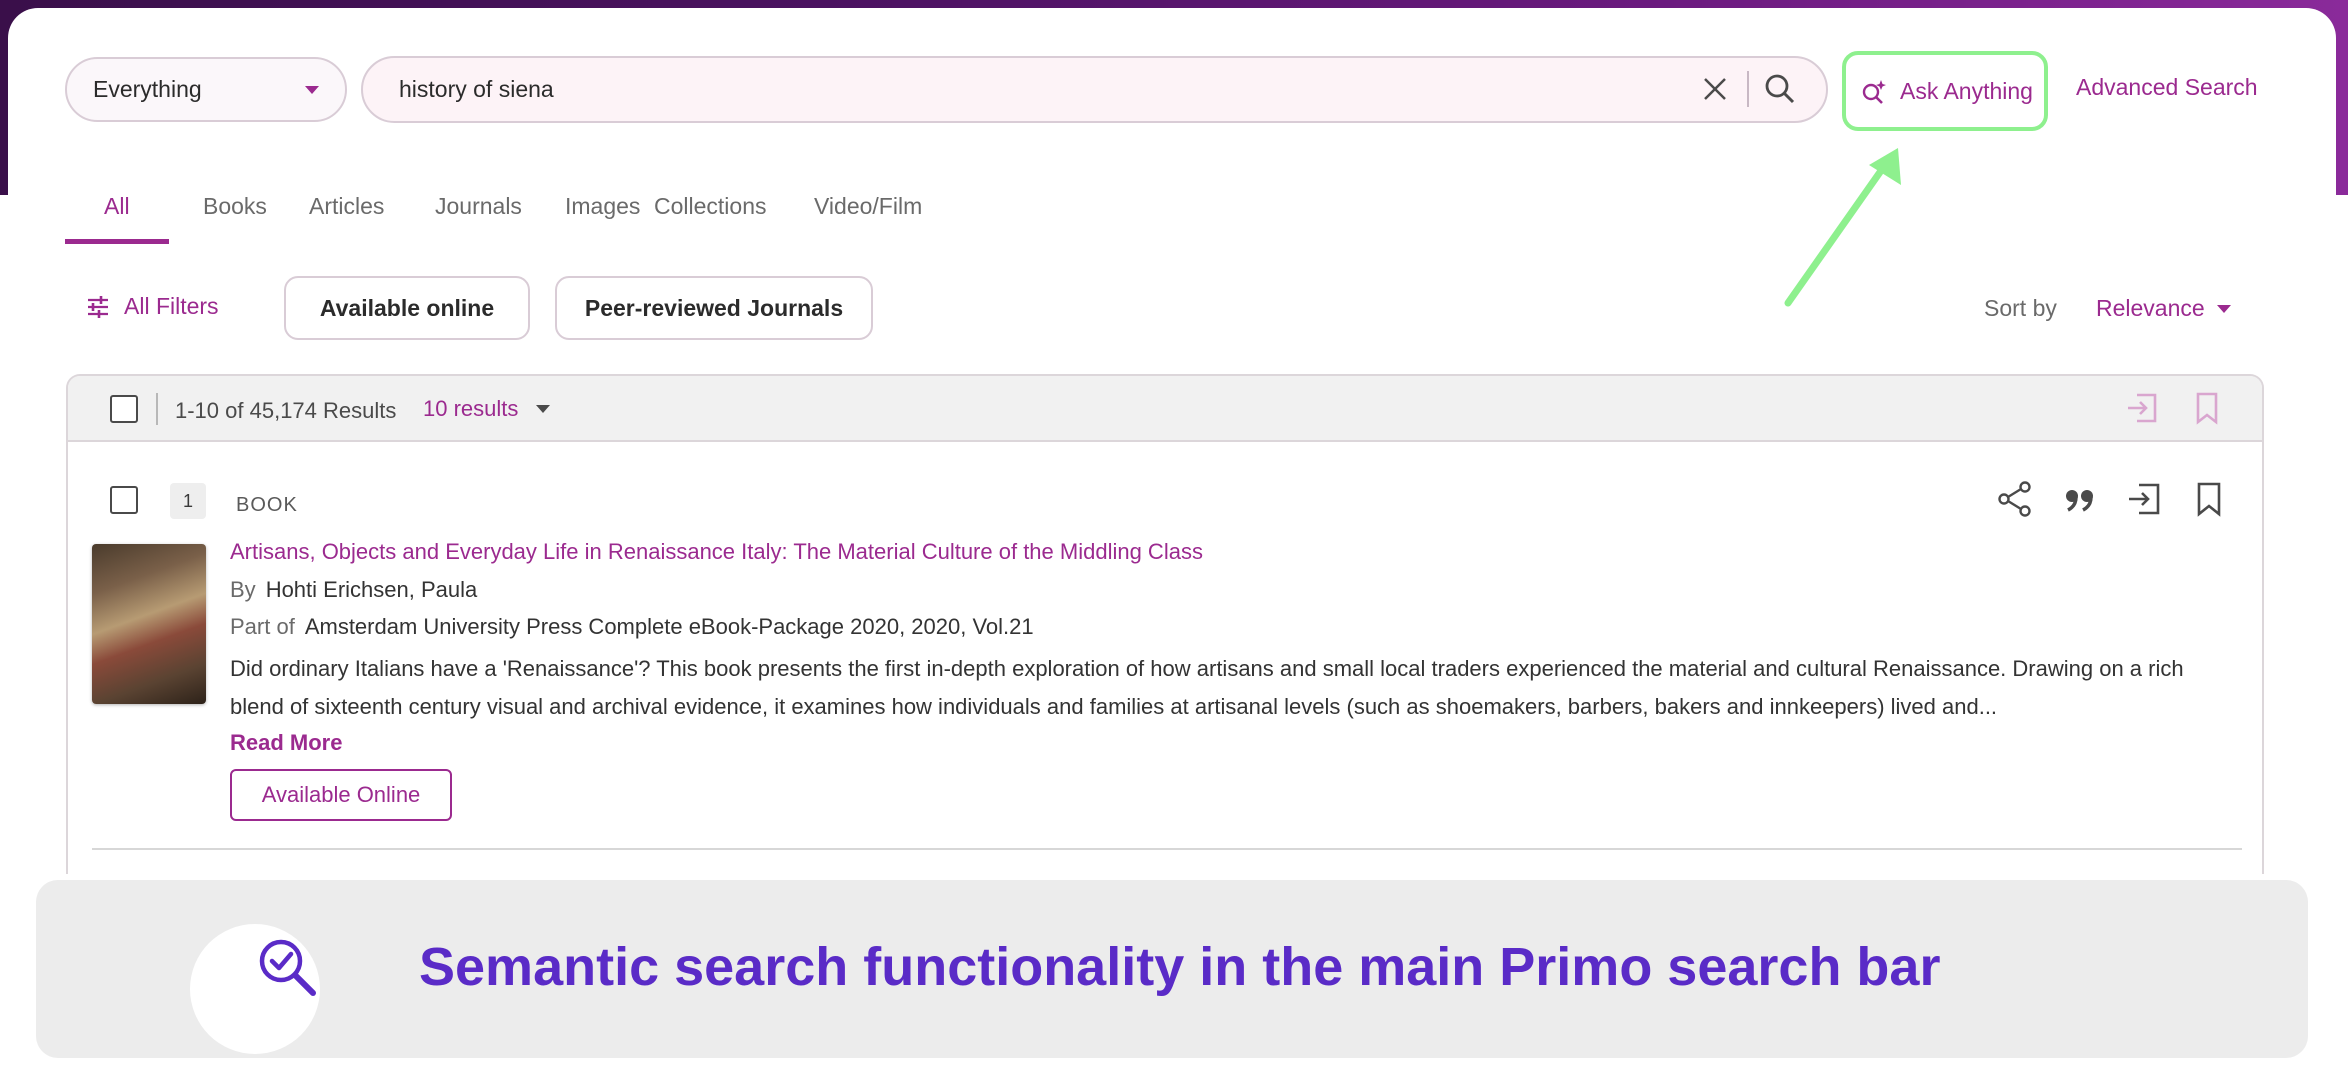  What do you see at coordinates (243, 589) in the screenshot?
I see `by-label: By` at bounding box center [243, 589].